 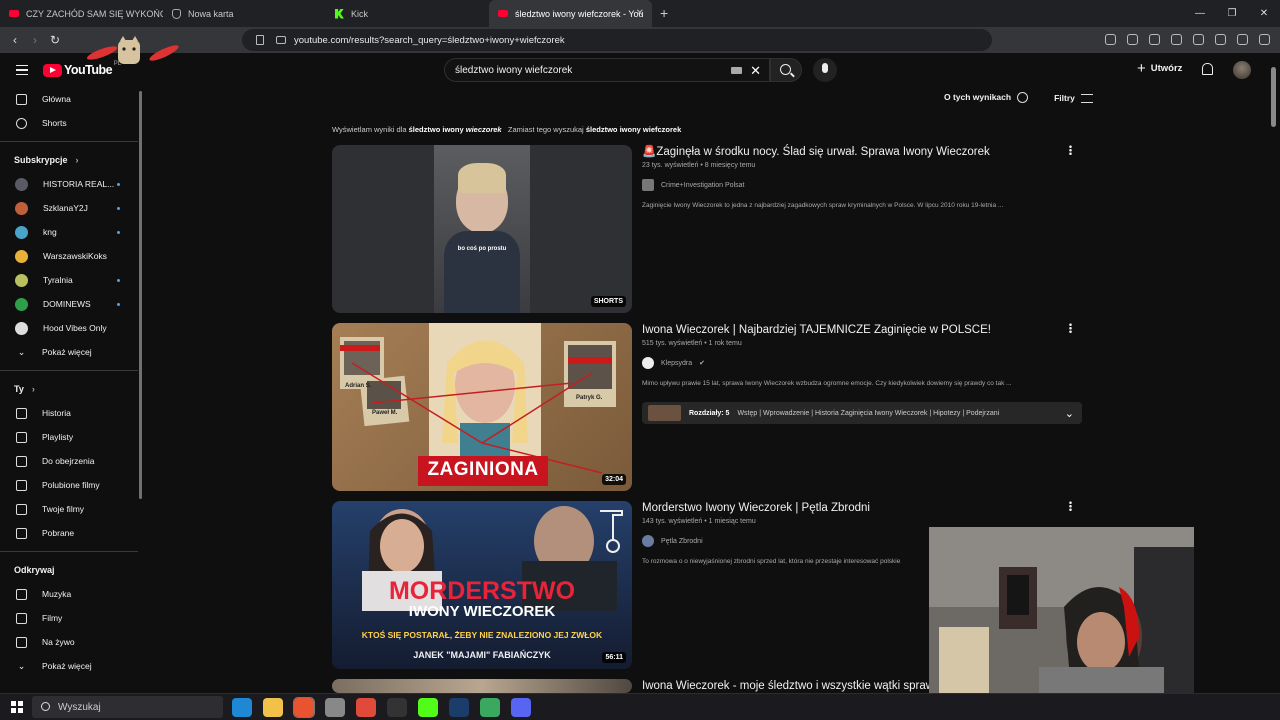 What do you see at coordinates (69, 437) in the screenshot?
I see `sidebar-item-playlisty: Playlisty` at bounding box center [69, 437].